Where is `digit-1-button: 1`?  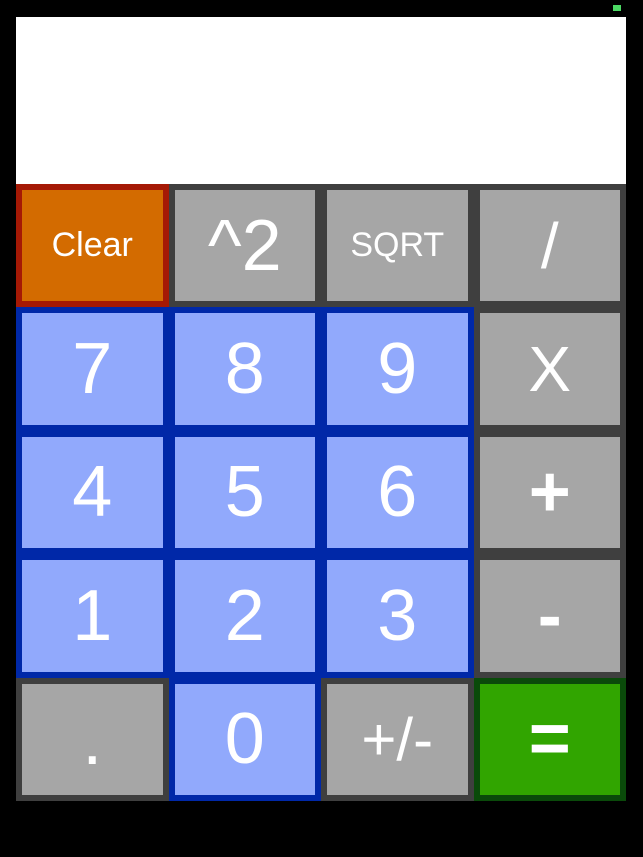
digit-1-button: 1 is located at coordinates (92, 616).